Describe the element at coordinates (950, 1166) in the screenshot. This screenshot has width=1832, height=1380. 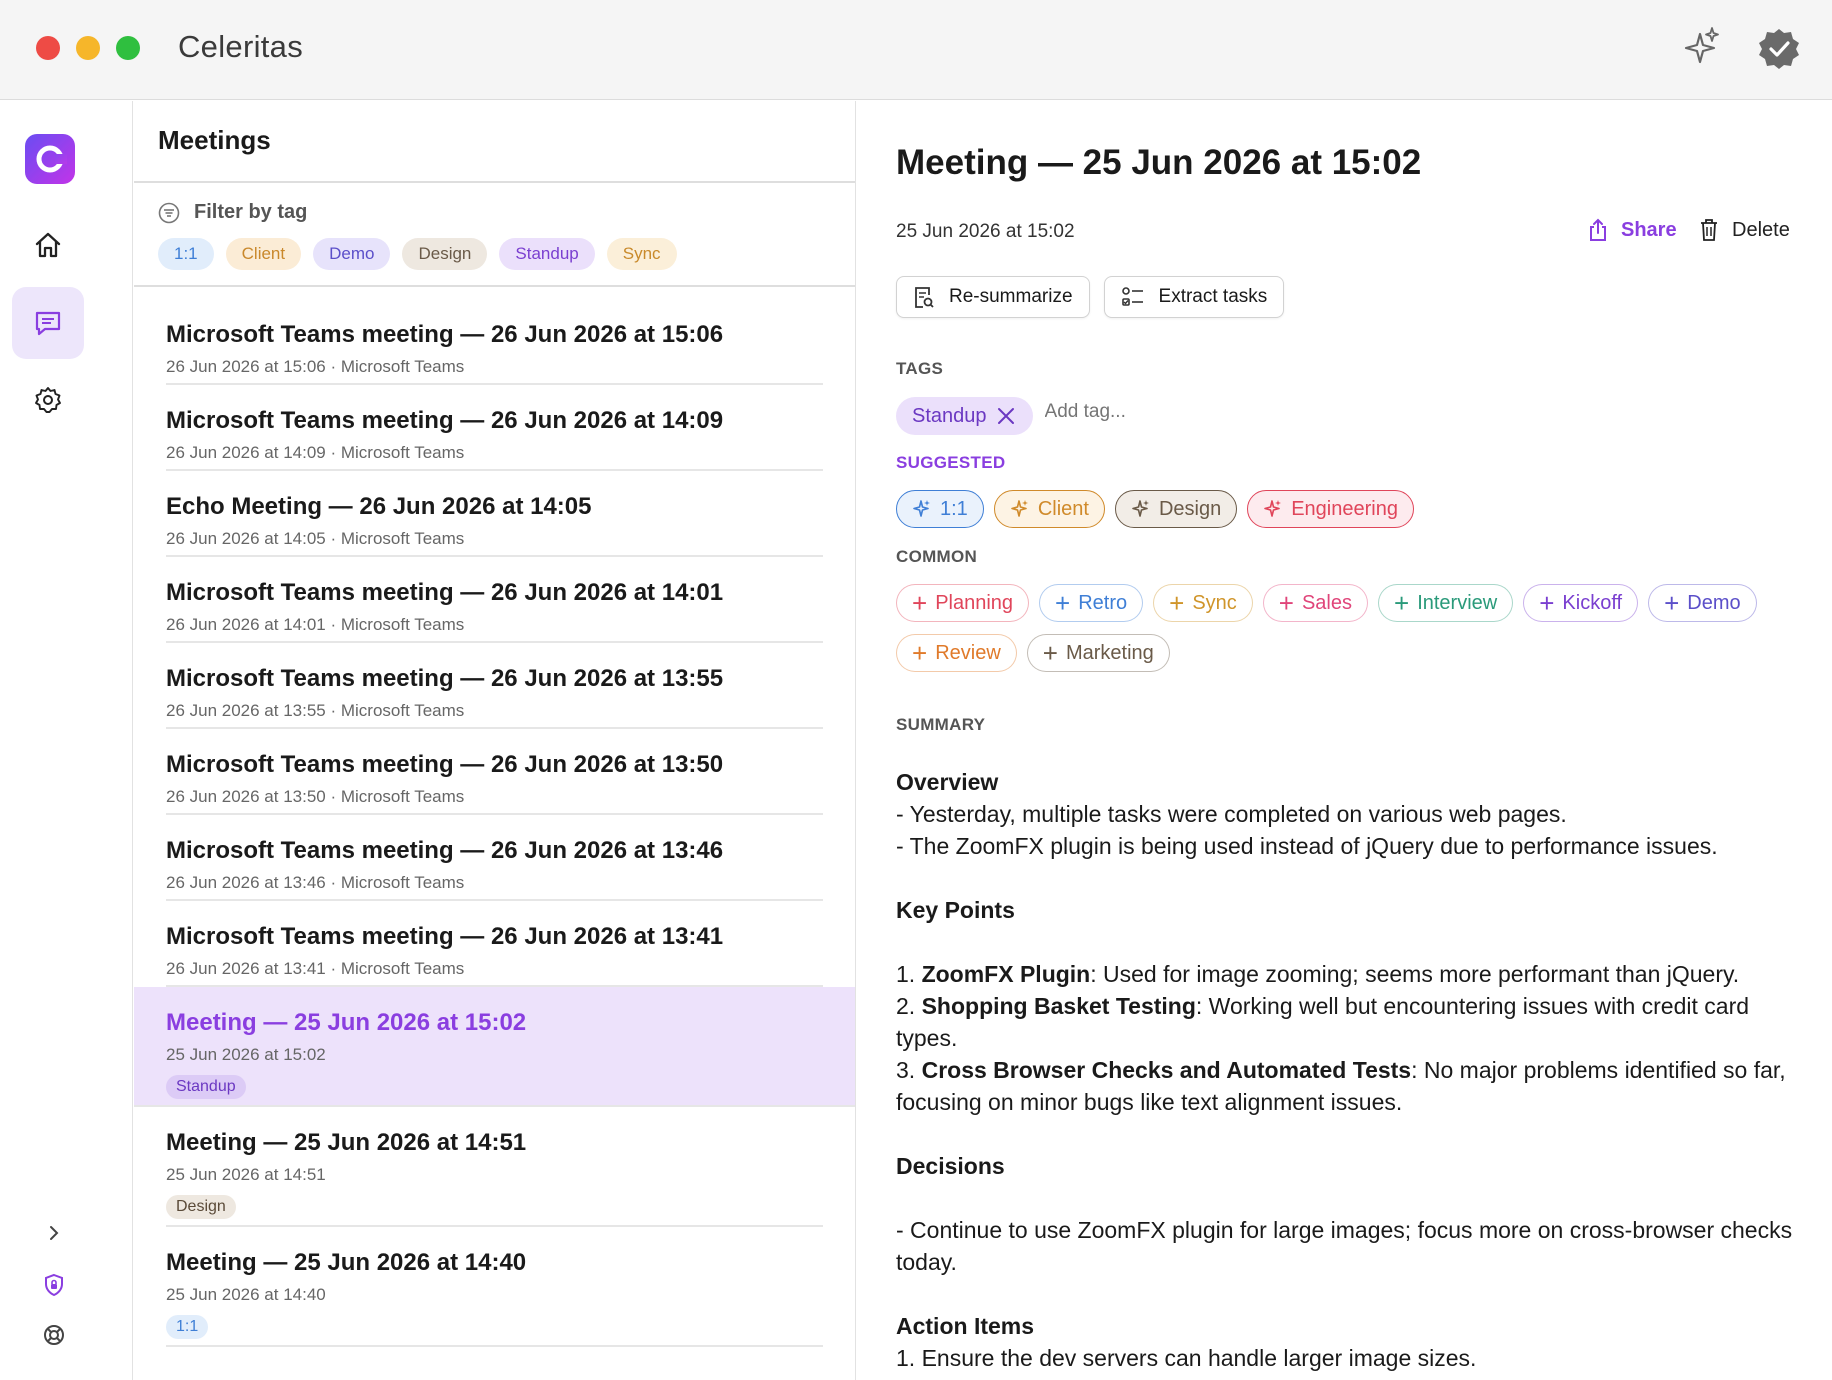
I see `decisions-heading: Decisions` at that location.